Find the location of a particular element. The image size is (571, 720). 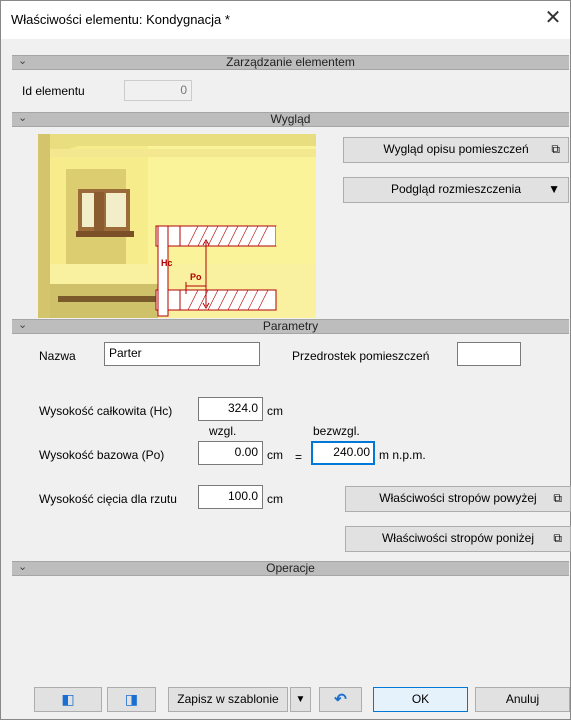

total-height-unit: cm is located at coordinates (275, 411).